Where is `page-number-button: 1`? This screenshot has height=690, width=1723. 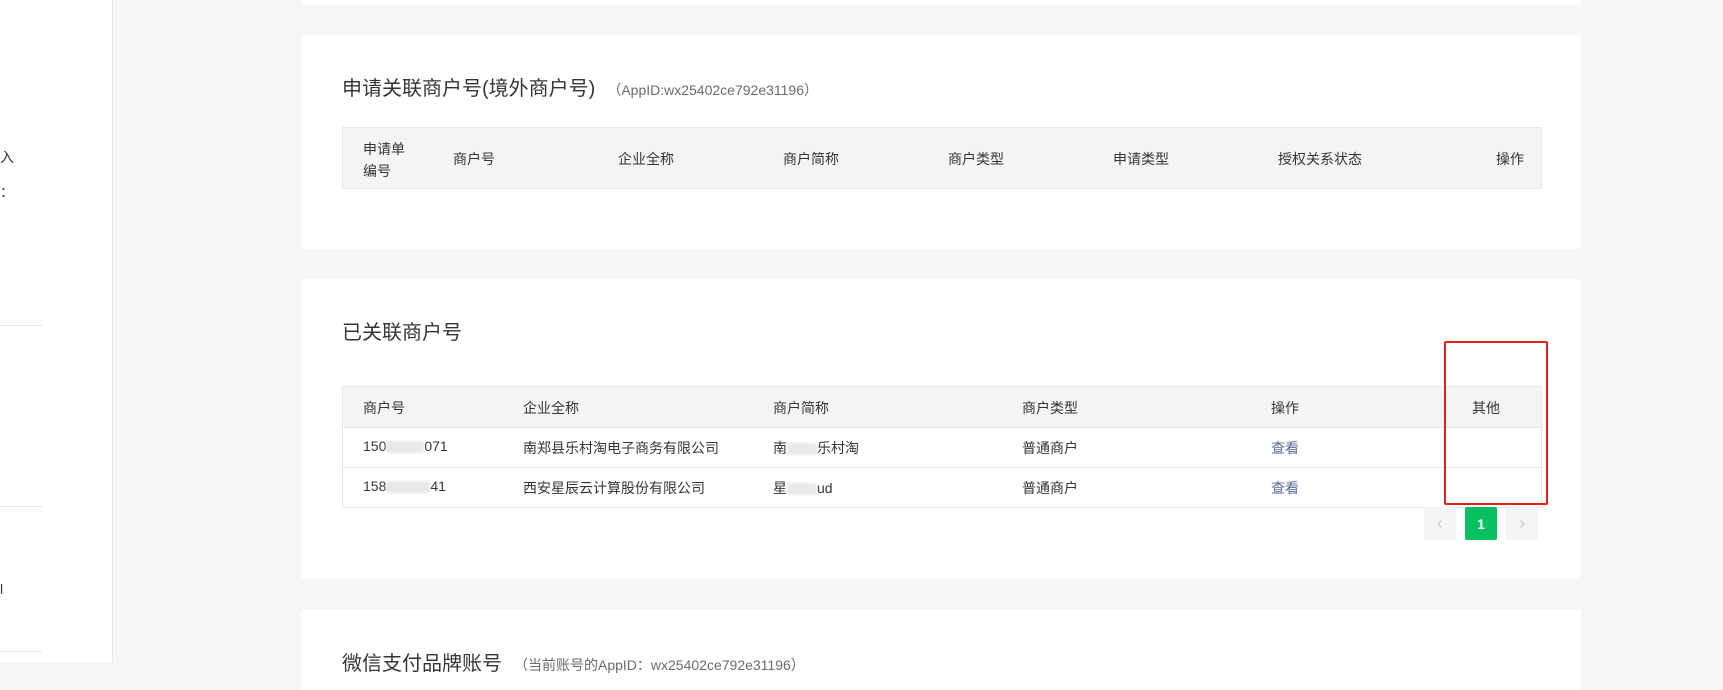
page-number-button: 1 is located at coordinates (1481, 523).